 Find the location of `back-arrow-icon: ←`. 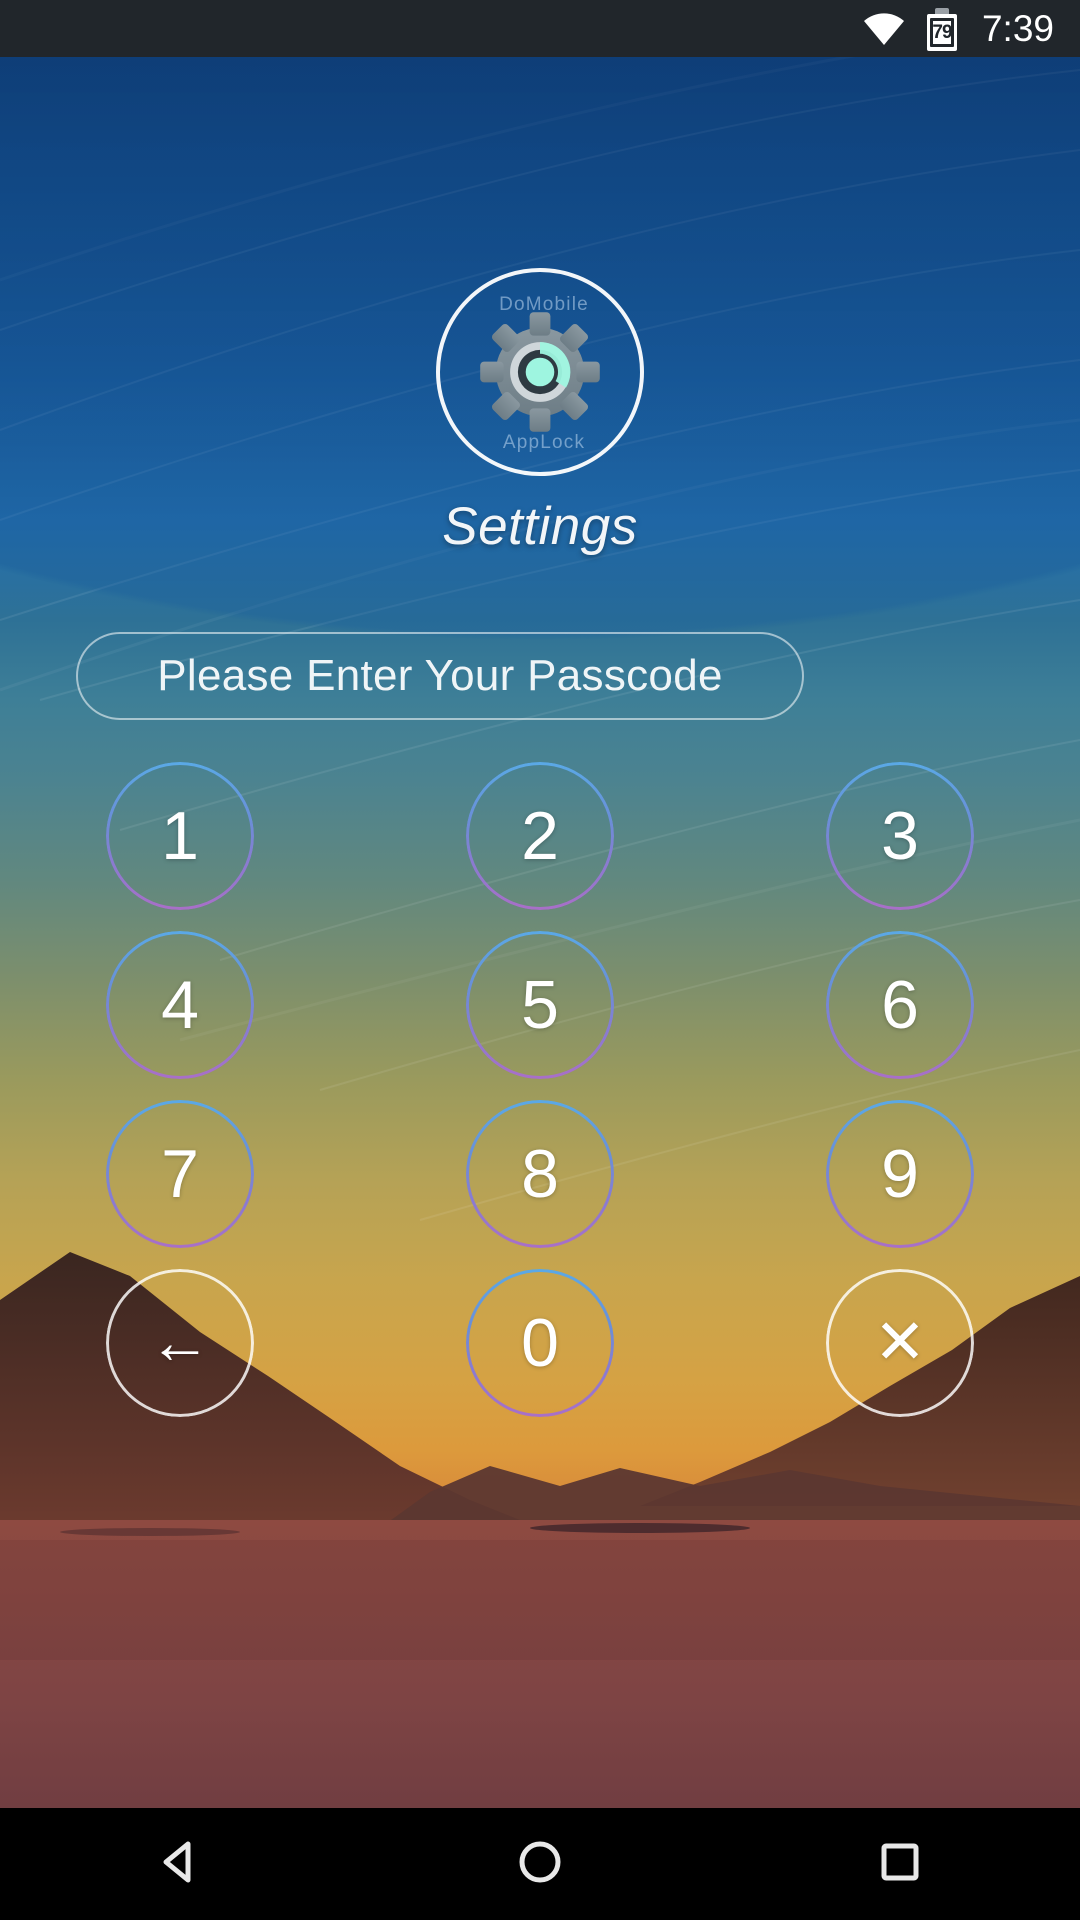

back-arrow-icon: ← is located at coordinates (180, 1342).